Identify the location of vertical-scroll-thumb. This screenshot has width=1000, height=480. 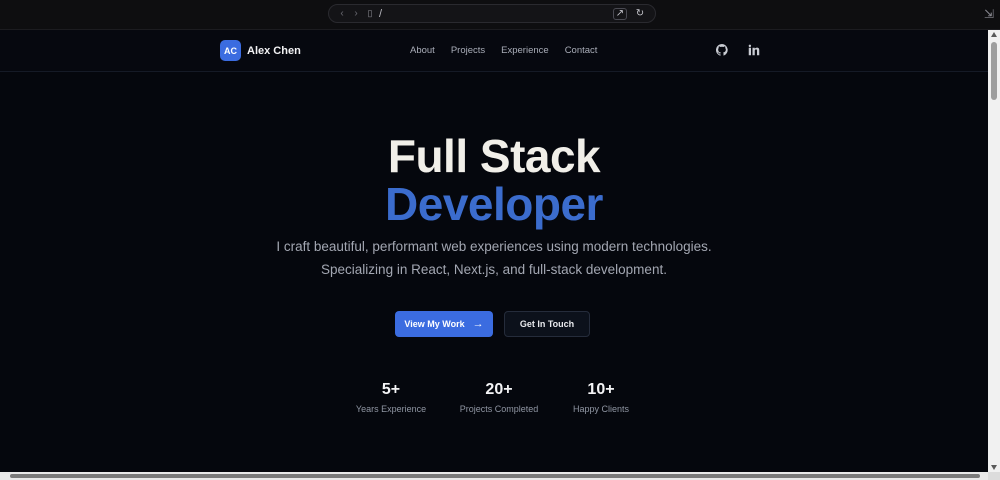
(994, 71).